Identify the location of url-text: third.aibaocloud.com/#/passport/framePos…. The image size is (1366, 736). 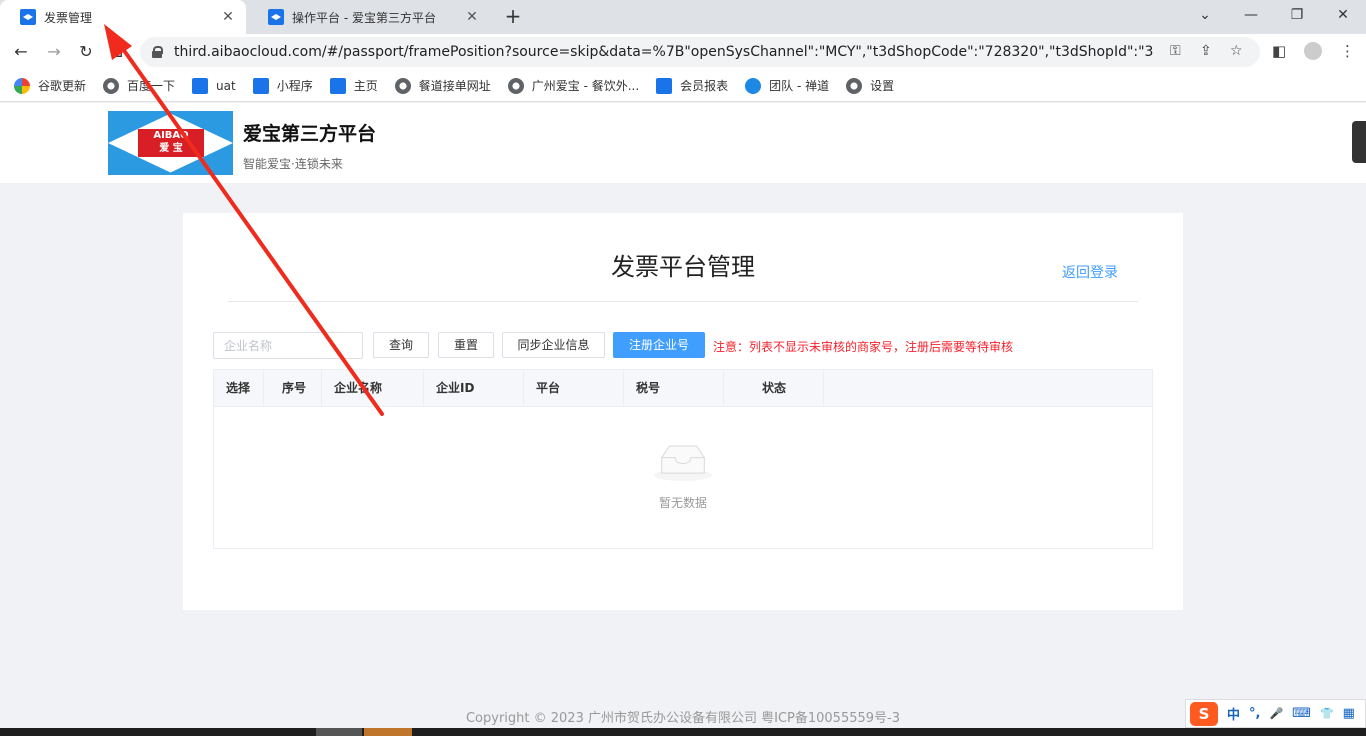
(664, 52).